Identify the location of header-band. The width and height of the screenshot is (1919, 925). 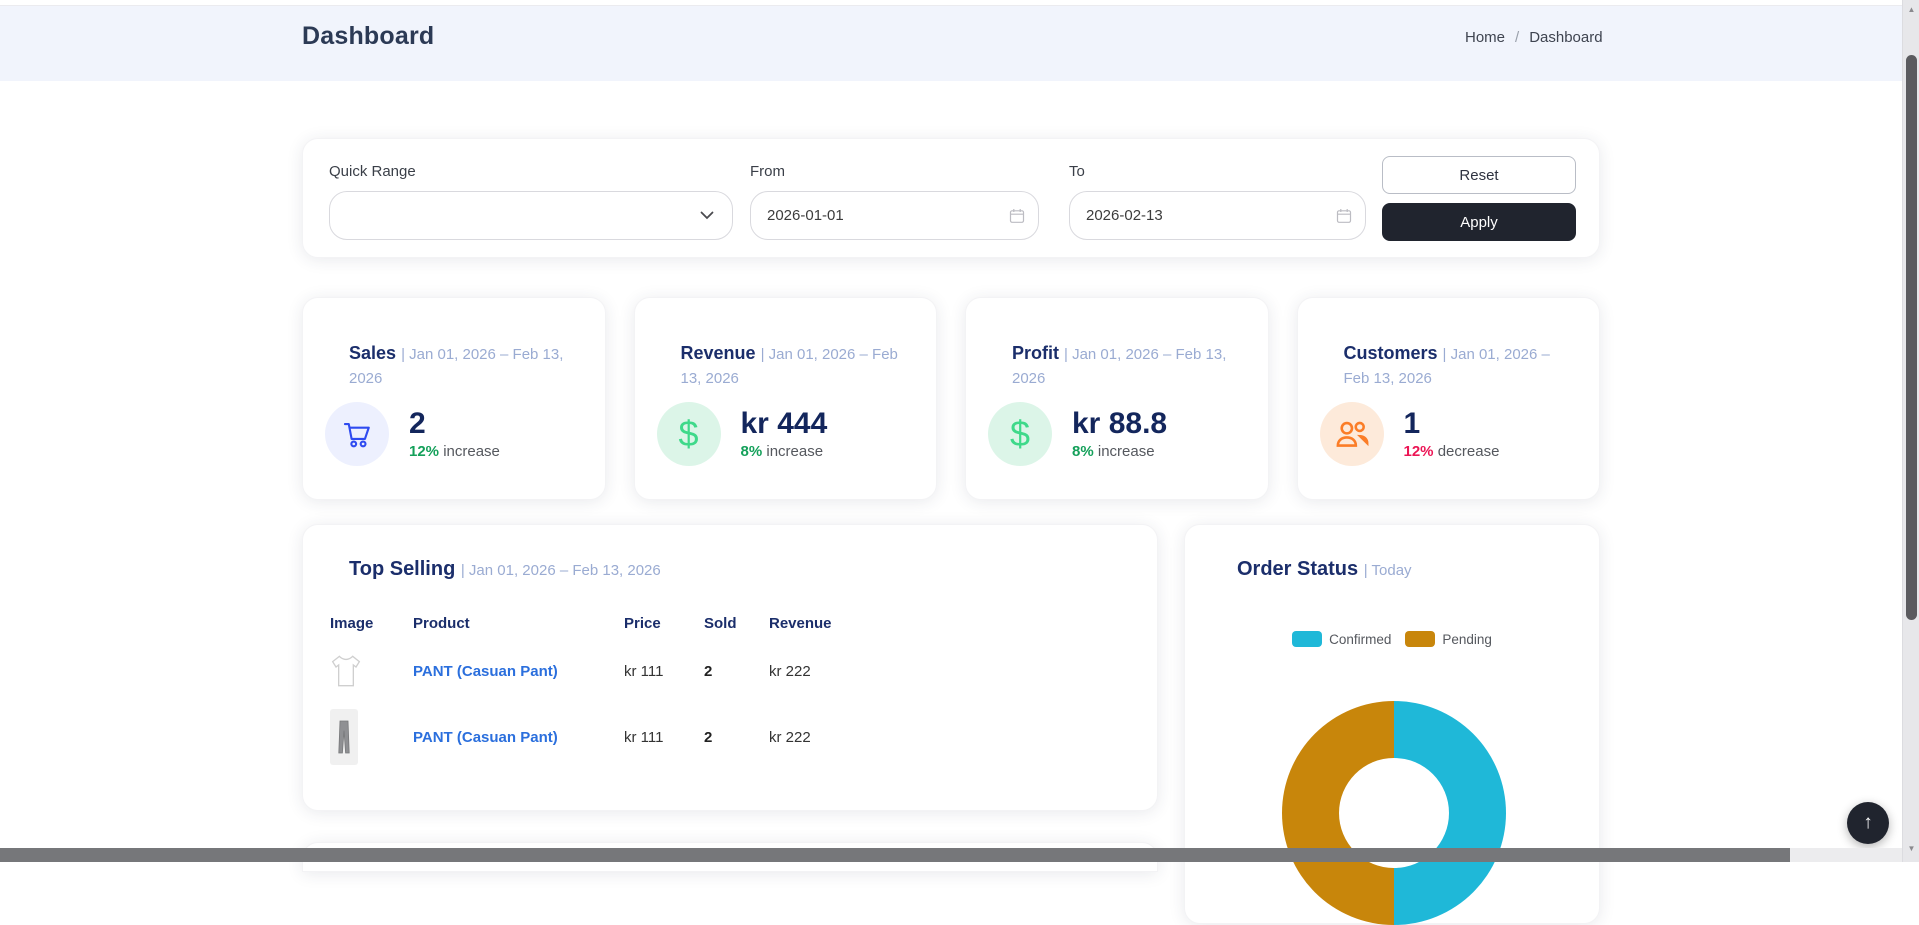
(951, 43).